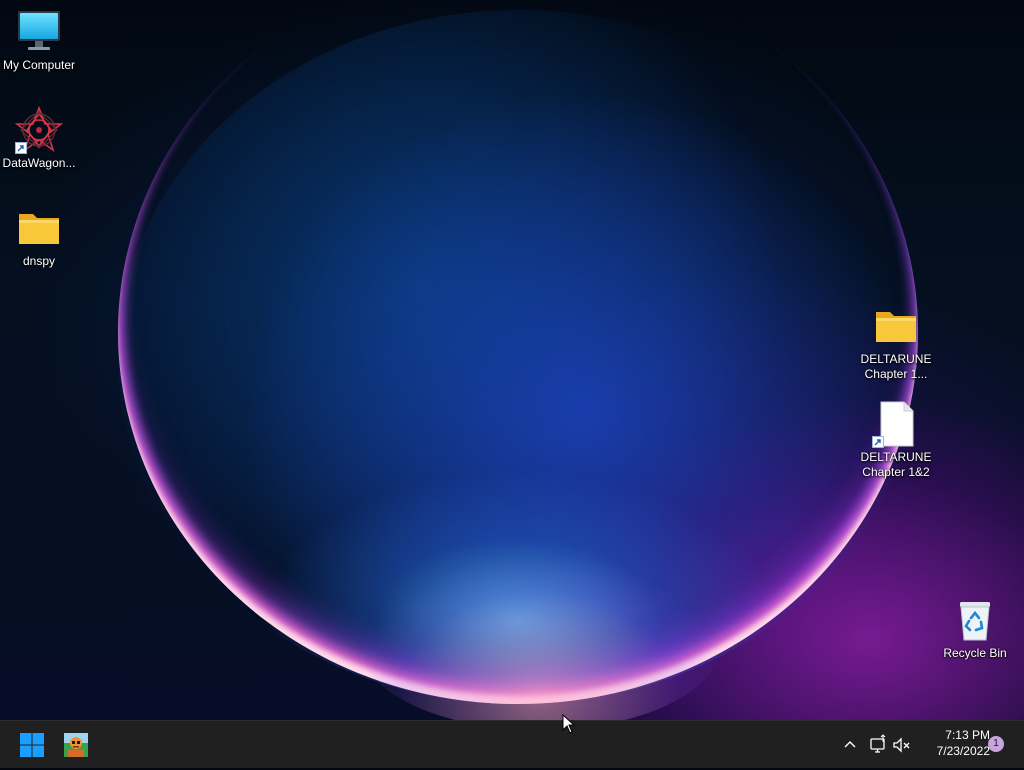  Describe the element at coordinates (39, 65) in the screenshot. I see `desktop-icon-label: My Computer` at that location.